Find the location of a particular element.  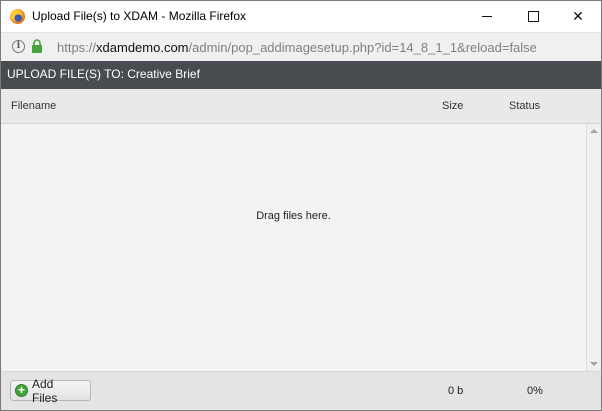

total-progress: 0% is located at coordinates (535, 391).